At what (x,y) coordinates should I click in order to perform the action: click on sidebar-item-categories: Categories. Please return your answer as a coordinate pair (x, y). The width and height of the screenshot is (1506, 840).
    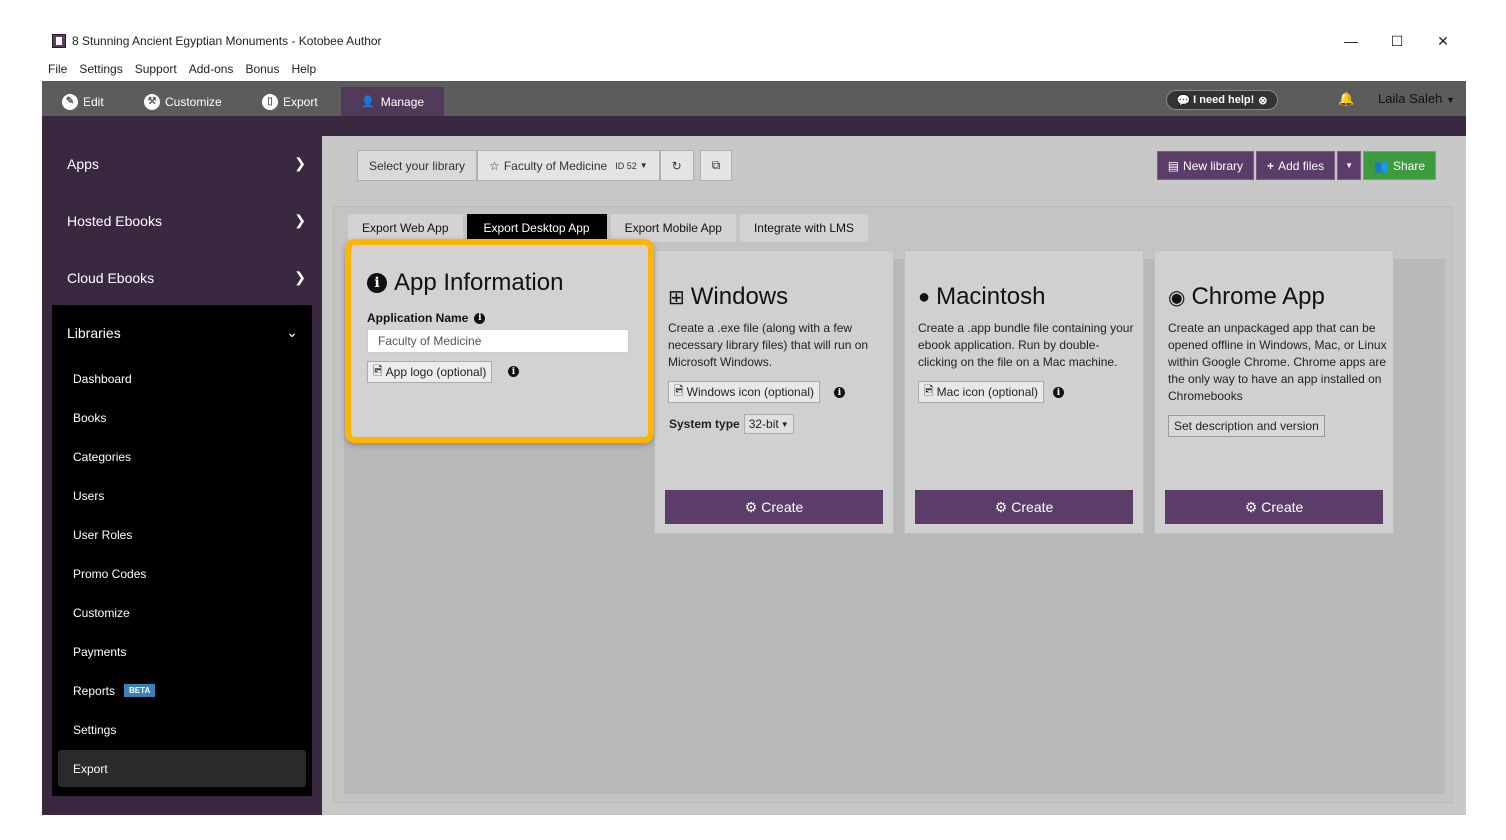
    Looking at the image, I should click on (182, 456).